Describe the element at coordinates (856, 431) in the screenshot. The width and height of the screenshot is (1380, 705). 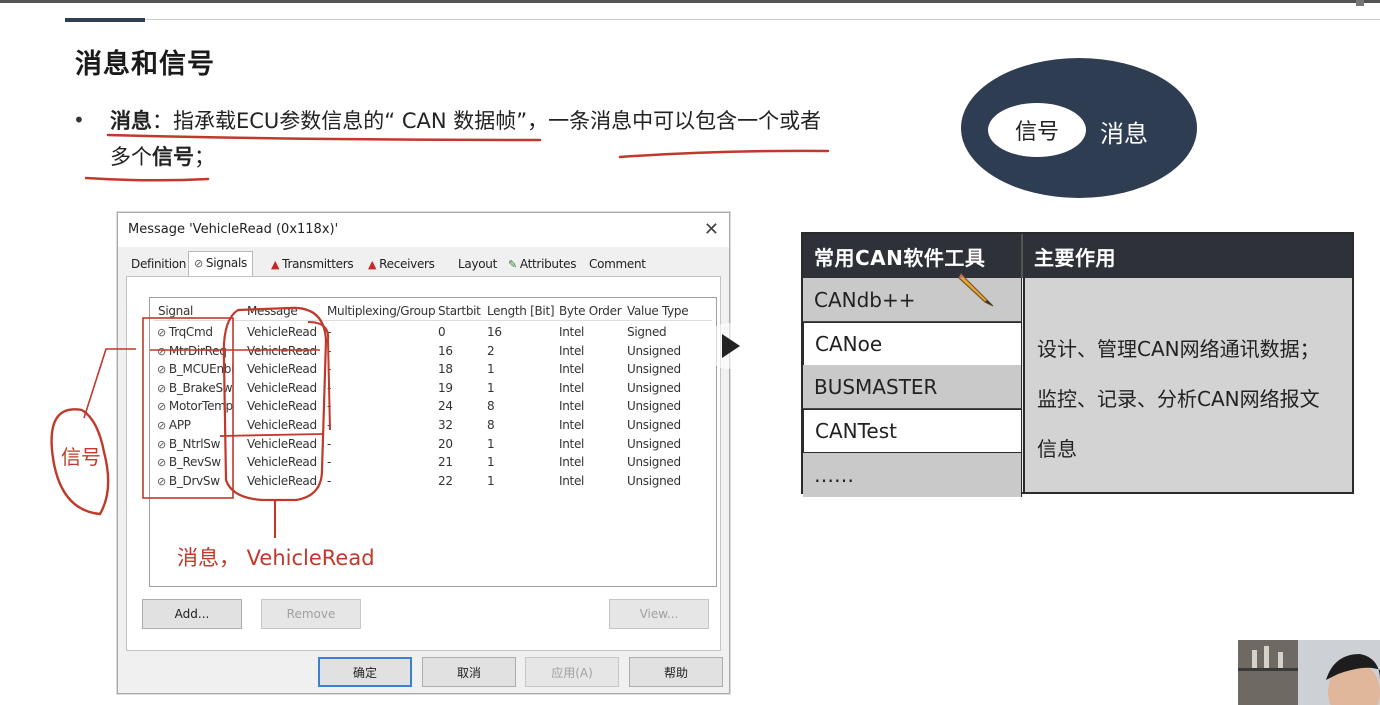
I see `tool-name: CANTest` at that location.